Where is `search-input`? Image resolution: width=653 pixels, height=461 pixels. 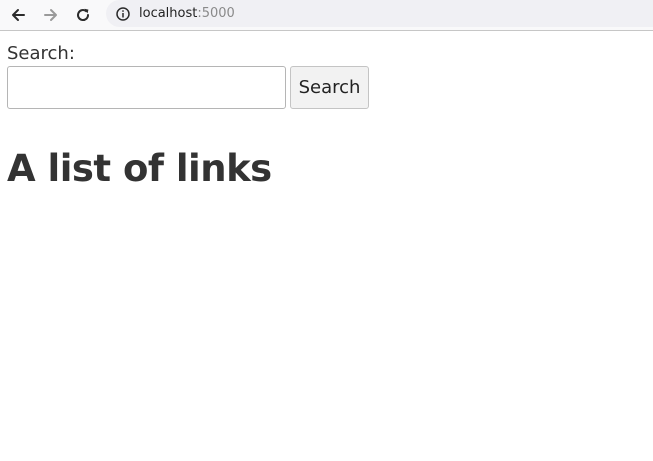 search-input is located at coordinates (146, 87).